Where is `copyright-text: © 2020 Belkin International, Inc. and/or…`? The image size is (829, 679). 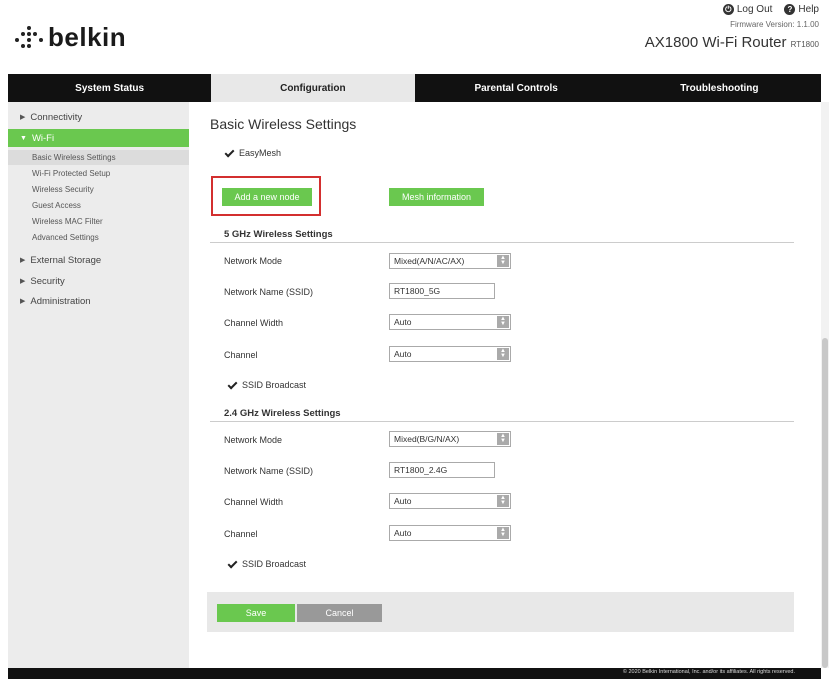 copyright-text: © 2020 Belkin International, Inc. and/or… is located at coordinates (708, 672).